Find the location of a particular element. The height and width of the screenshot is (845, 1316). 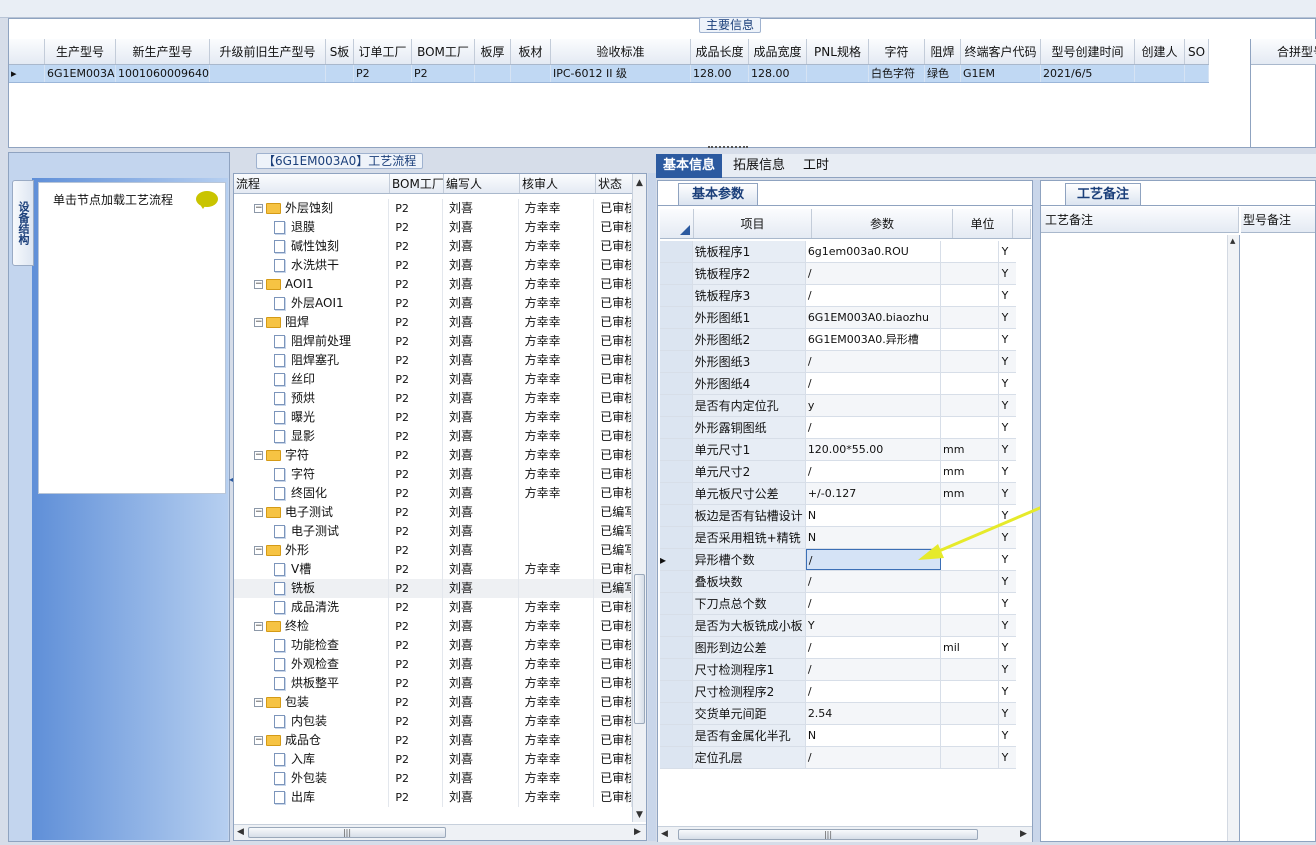

main-row-cell: 绿色 is located at coordinates (943, 73).